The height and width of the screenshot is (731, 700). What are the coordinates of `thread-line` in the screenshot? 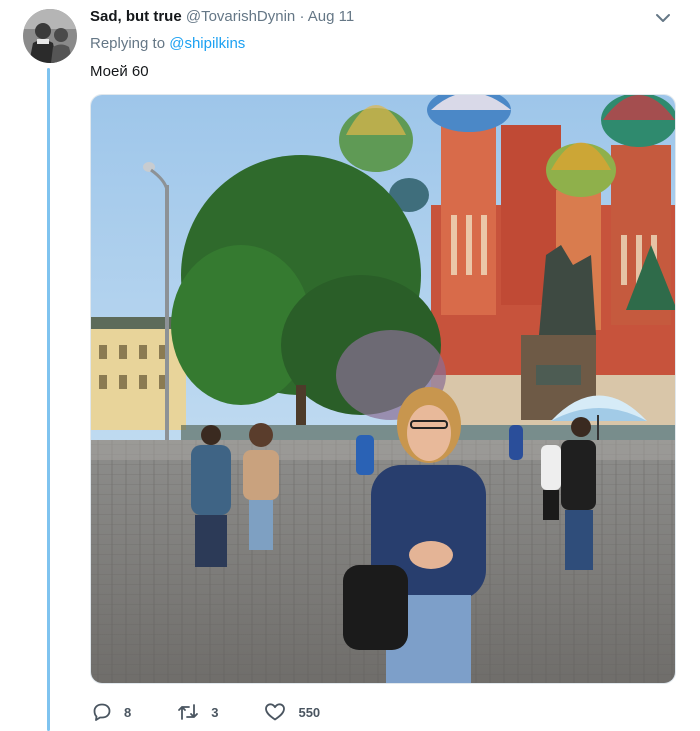 It's located at (48, 399).